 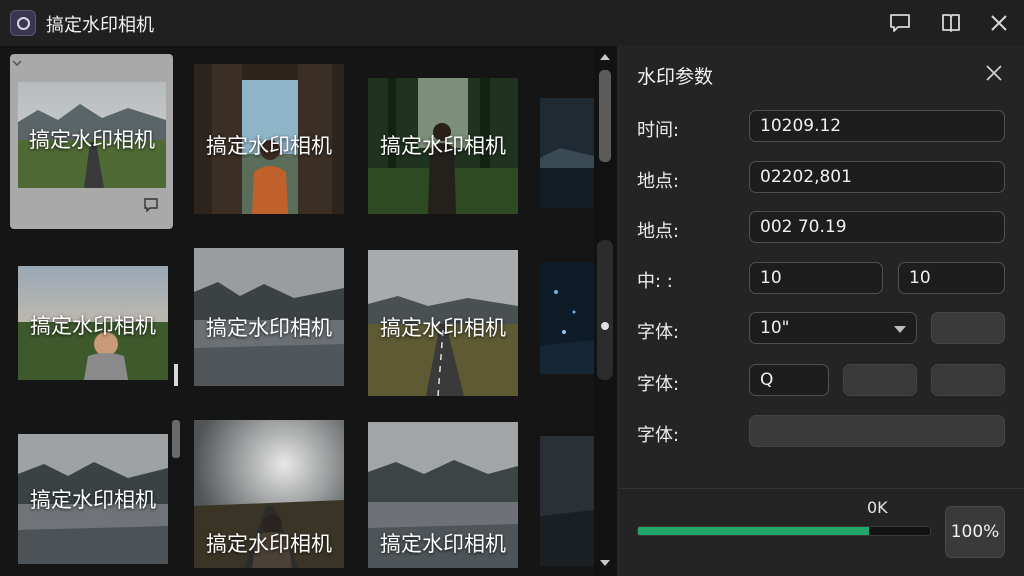 What do you see at coordinates (816, 278) in the screenshot?
I see `position-x-field: 10` at bounding box center [816, 278].